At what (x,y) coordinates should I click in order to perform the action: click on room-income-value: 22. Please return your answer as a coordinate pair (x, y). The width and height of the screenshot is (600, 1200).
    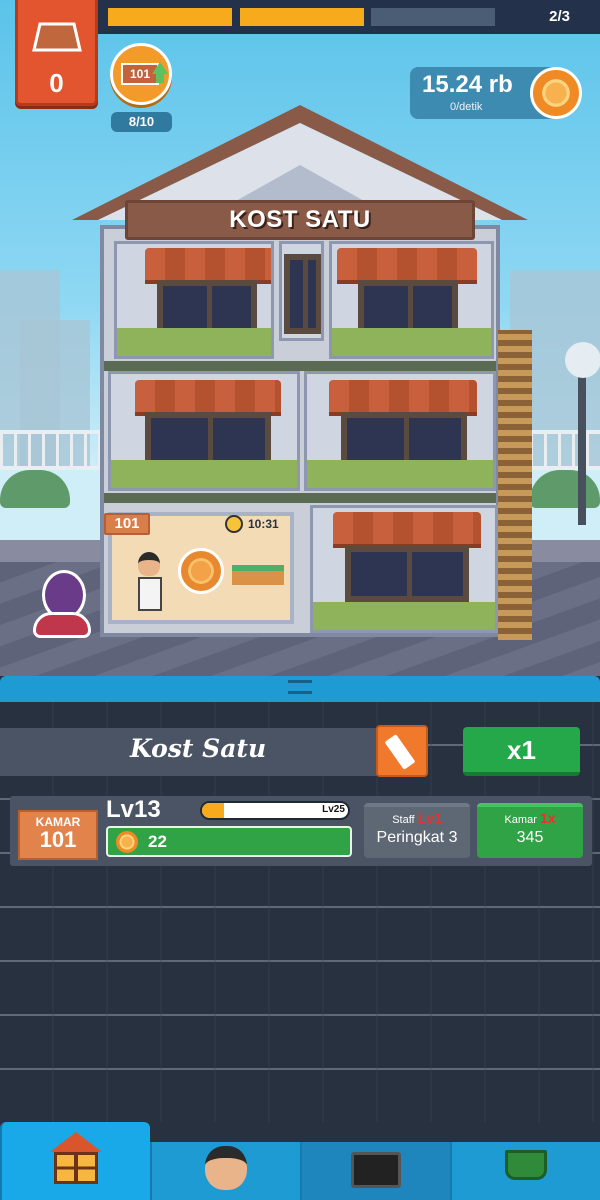
    Looking at the image, I should click on (157, 841).